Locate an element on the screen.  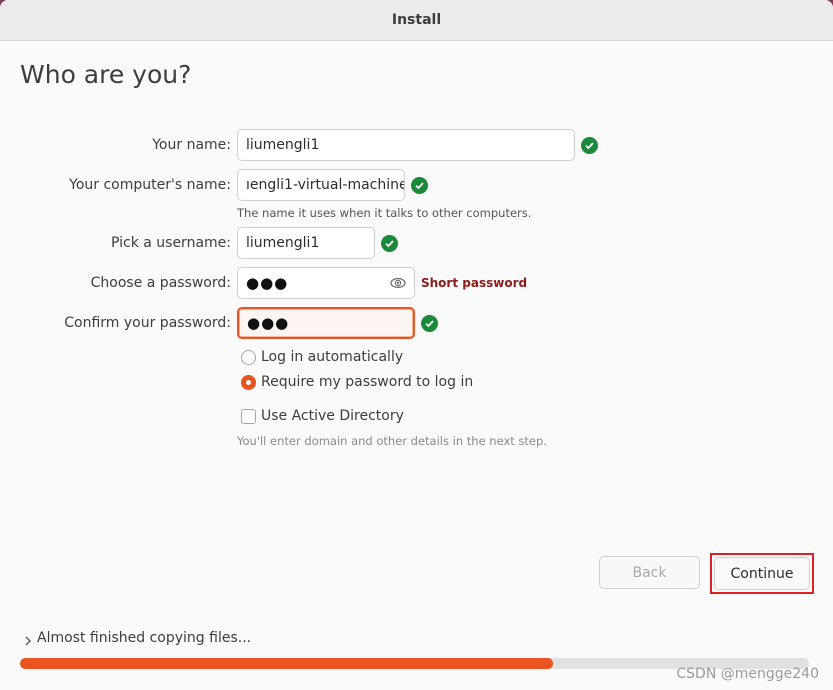
username-input: liumengli1 is located at coordinates (306, 243).